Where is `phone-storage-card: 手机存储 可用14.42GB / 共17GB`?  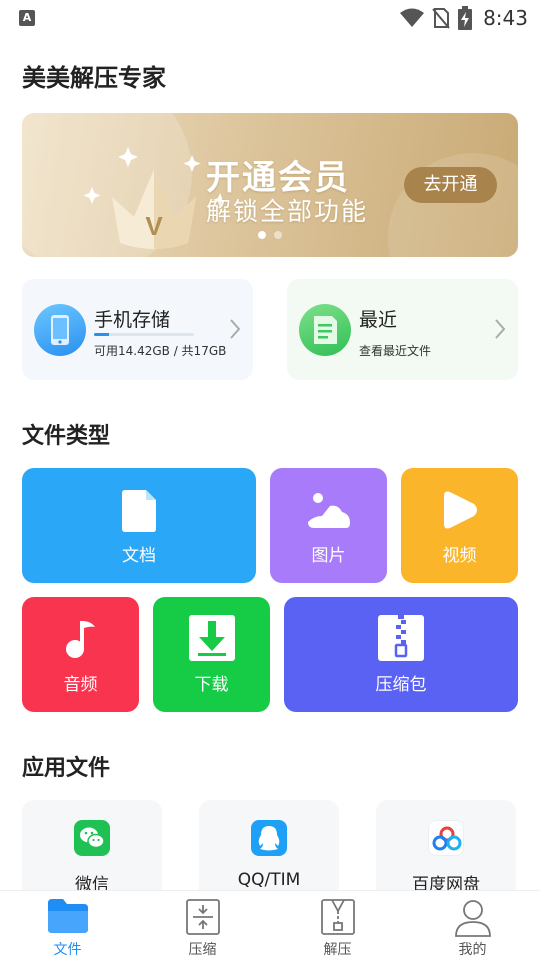 phone-storage-card: 手机存储 可用14.42GB / 共17GB is located at coordinates (137, 329).